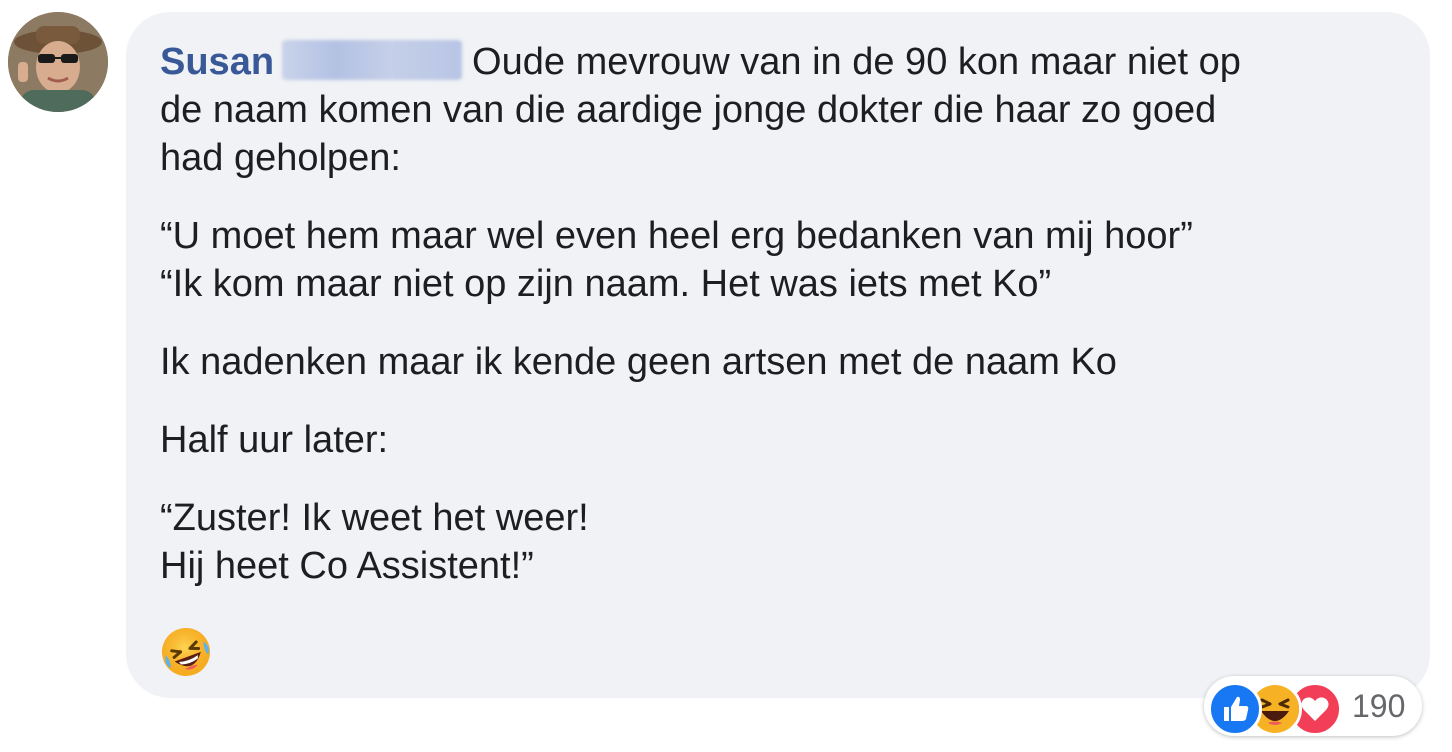 The image size is (1452, 752). What do you see at coordinates (280, 158) in the screenshot?
I see `comment-text-line: had geholpen:` at bounding box center [280, 158].